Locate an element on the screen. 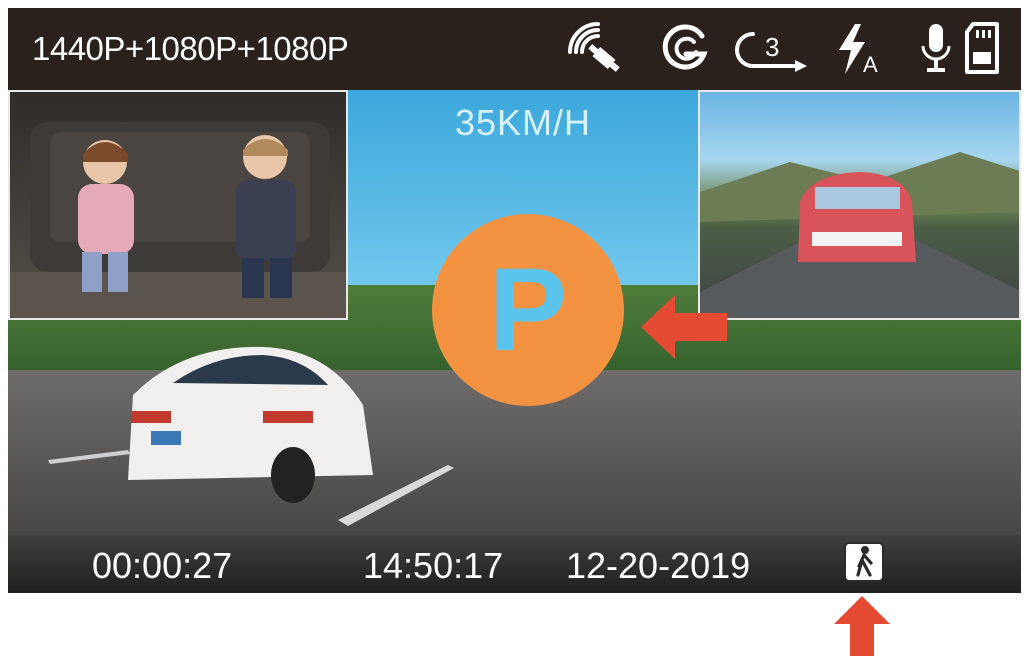 The image size is (1027, 656). auto-flash-icon: A is located at coordinates (858, 50).